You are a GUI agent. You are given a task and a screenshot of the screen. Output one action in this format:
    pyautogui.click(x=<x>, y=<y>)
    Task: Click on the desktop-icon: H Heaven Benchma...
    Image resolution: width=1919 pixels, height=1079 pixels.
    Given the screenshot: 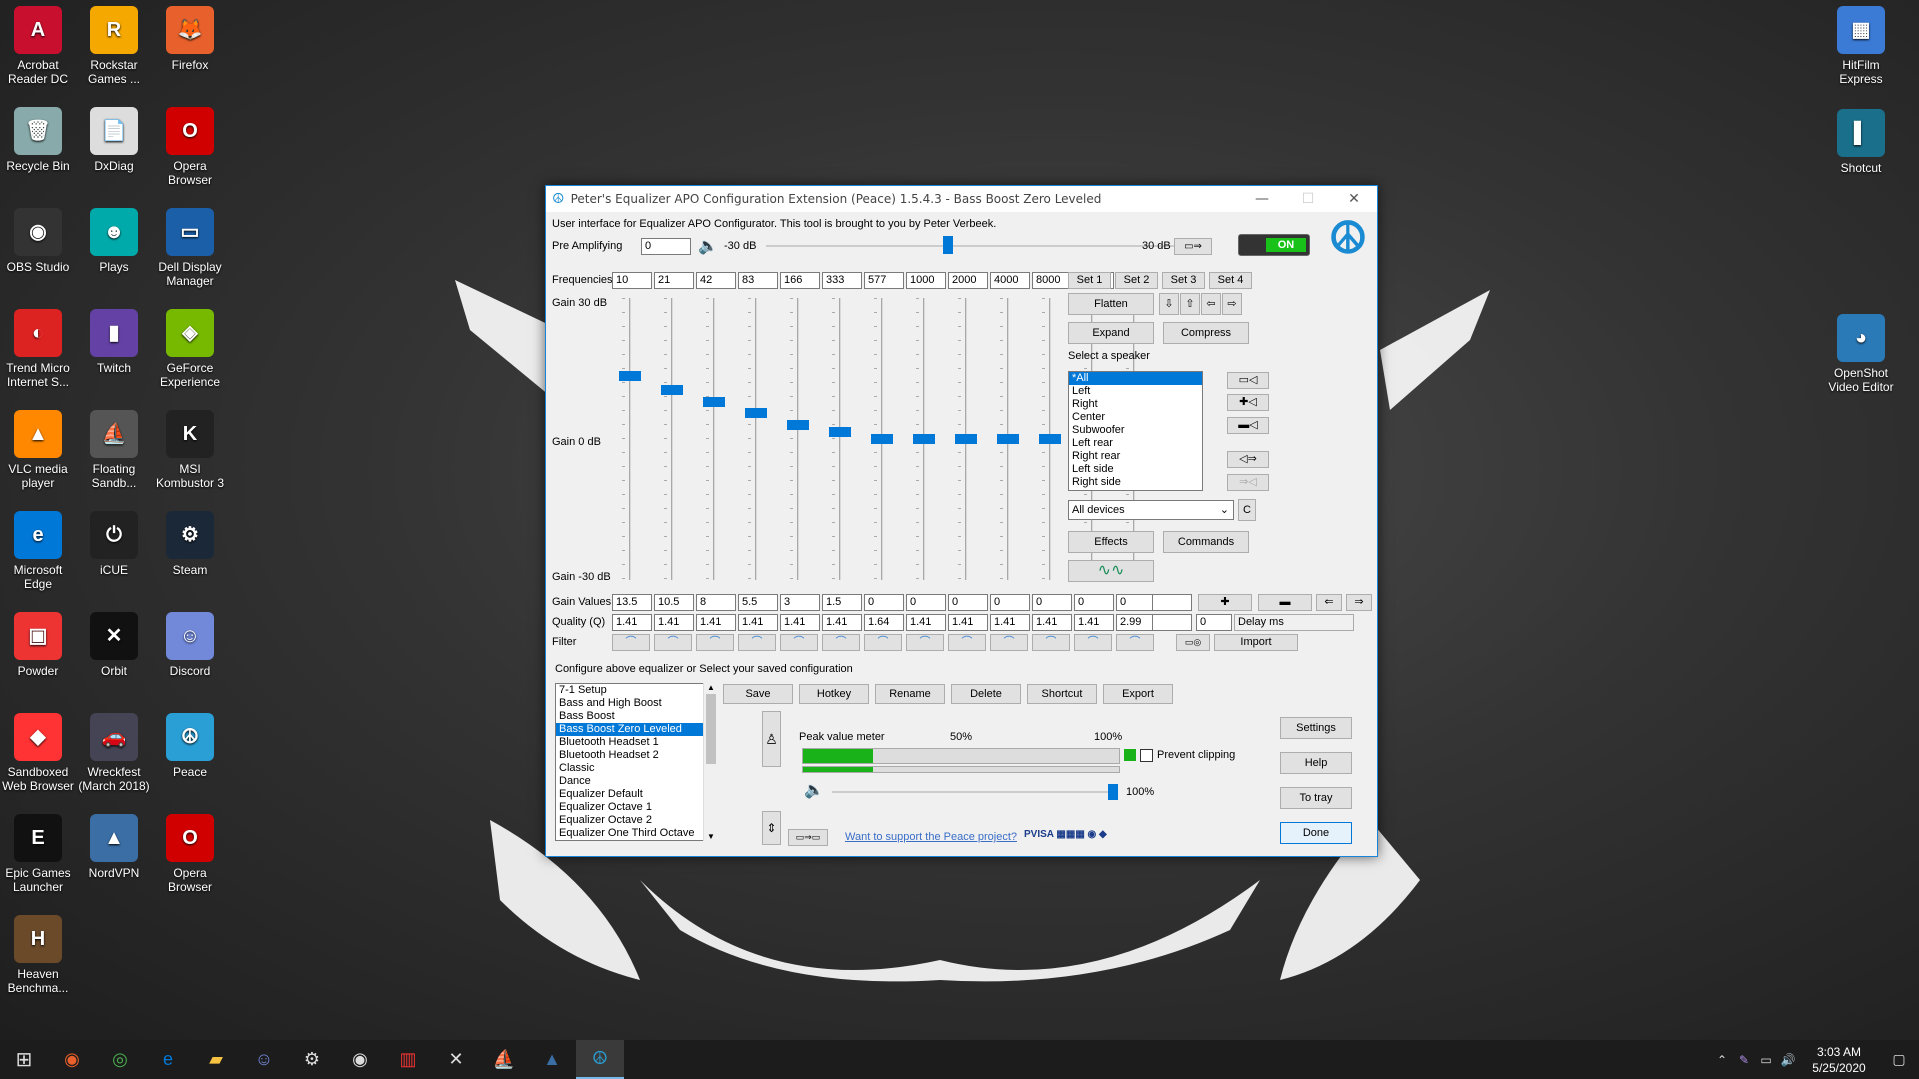 What is the action you would take?
    pyautogui.click(x=38, y=960)
    